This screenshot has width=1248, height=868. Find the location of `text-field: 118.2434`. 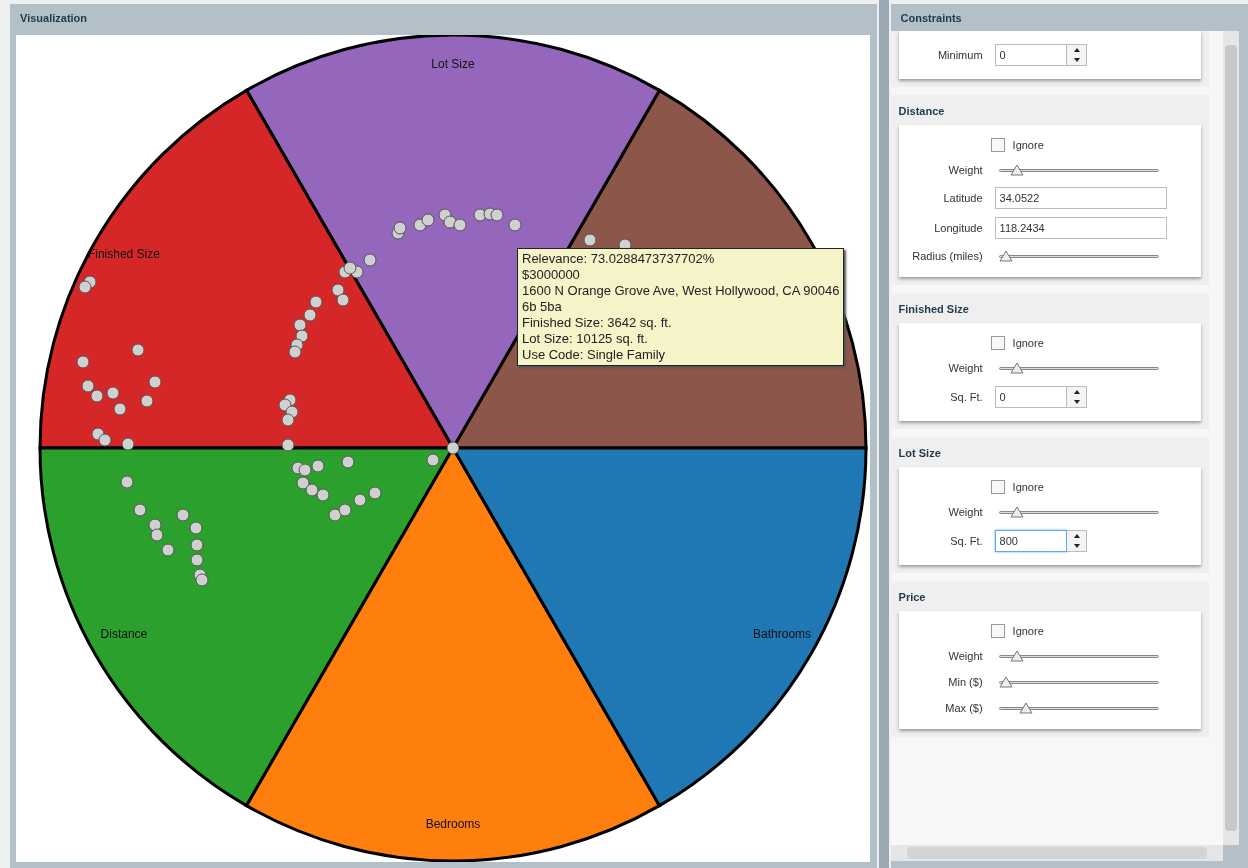

text-field: 118.2434 is located at coordinates (1080, 228).